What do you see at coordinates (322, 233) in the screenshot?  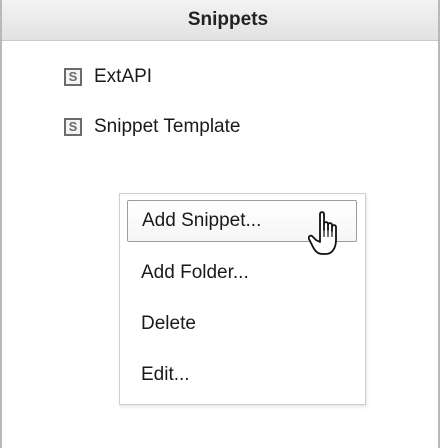 I see `hand-pointer-icon` at bounding box center [322, 233].